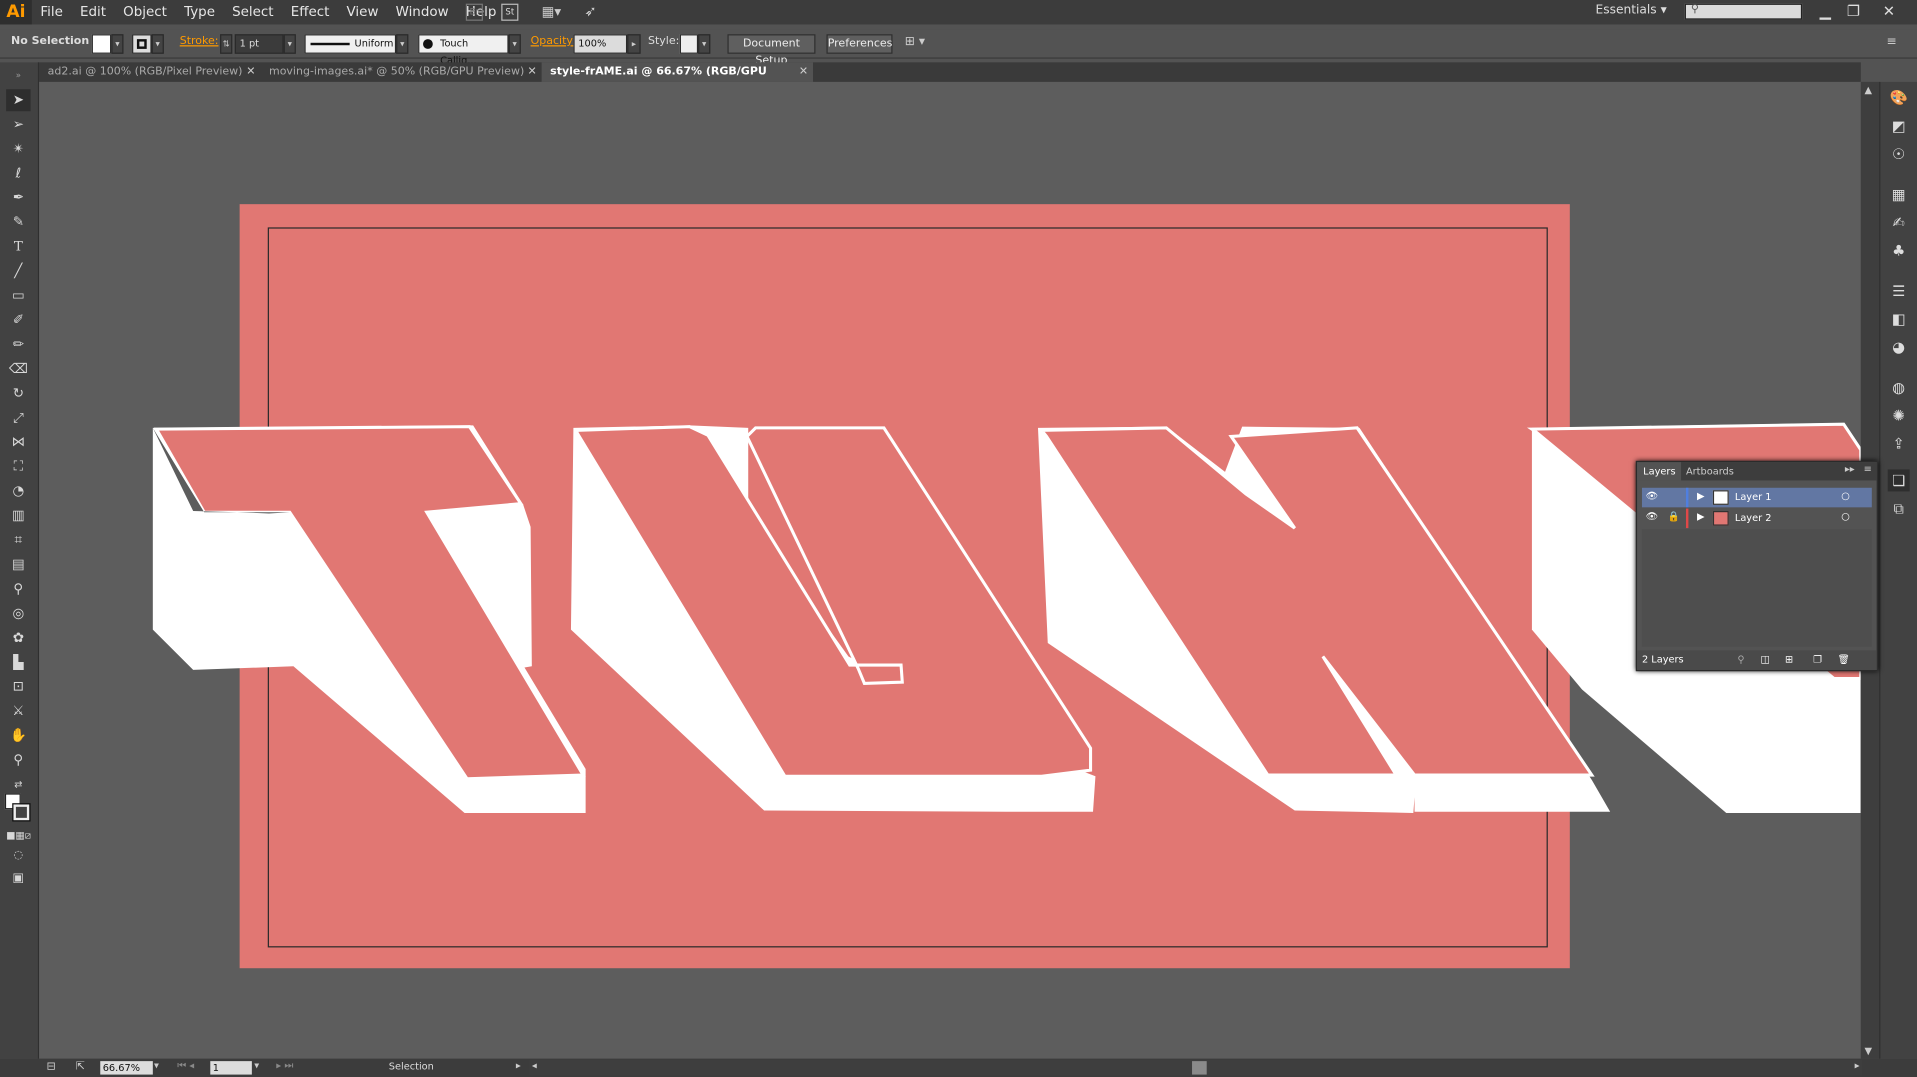 The image size is (1917, 1077). What do you see at coordinates (1899, 154) in the screenshot?
I see `creative-cloud-libraries-icon: ☉` at bounding box center [1899, 154].